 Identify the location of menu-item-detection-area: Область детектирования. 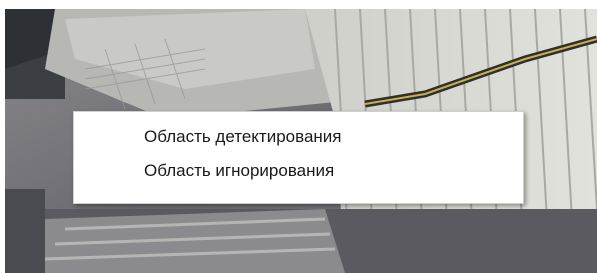
(298, 137).